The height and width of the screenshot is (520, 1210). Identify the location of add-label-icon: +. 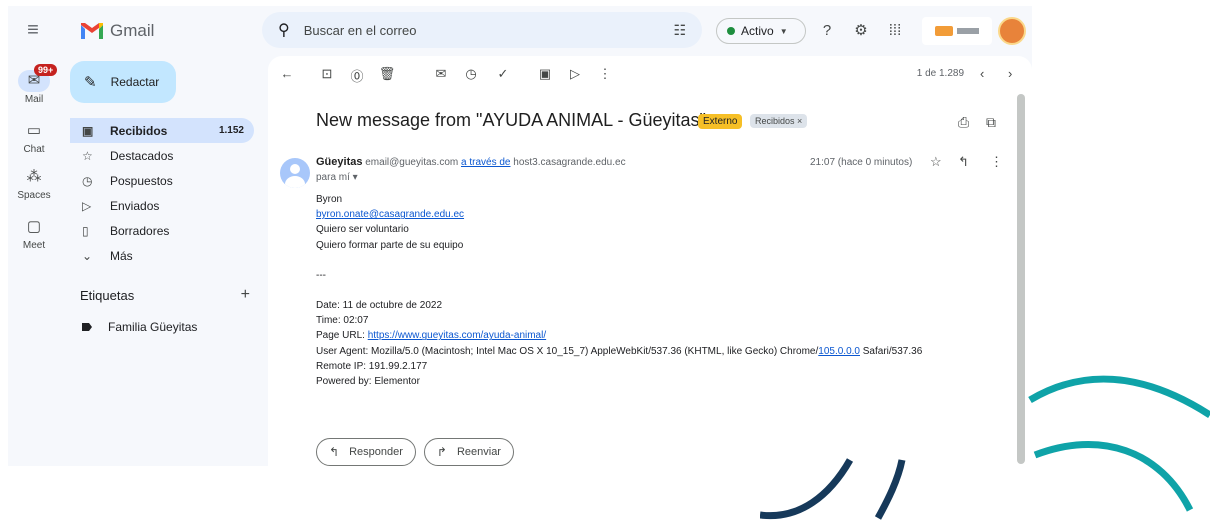
(245, 295).